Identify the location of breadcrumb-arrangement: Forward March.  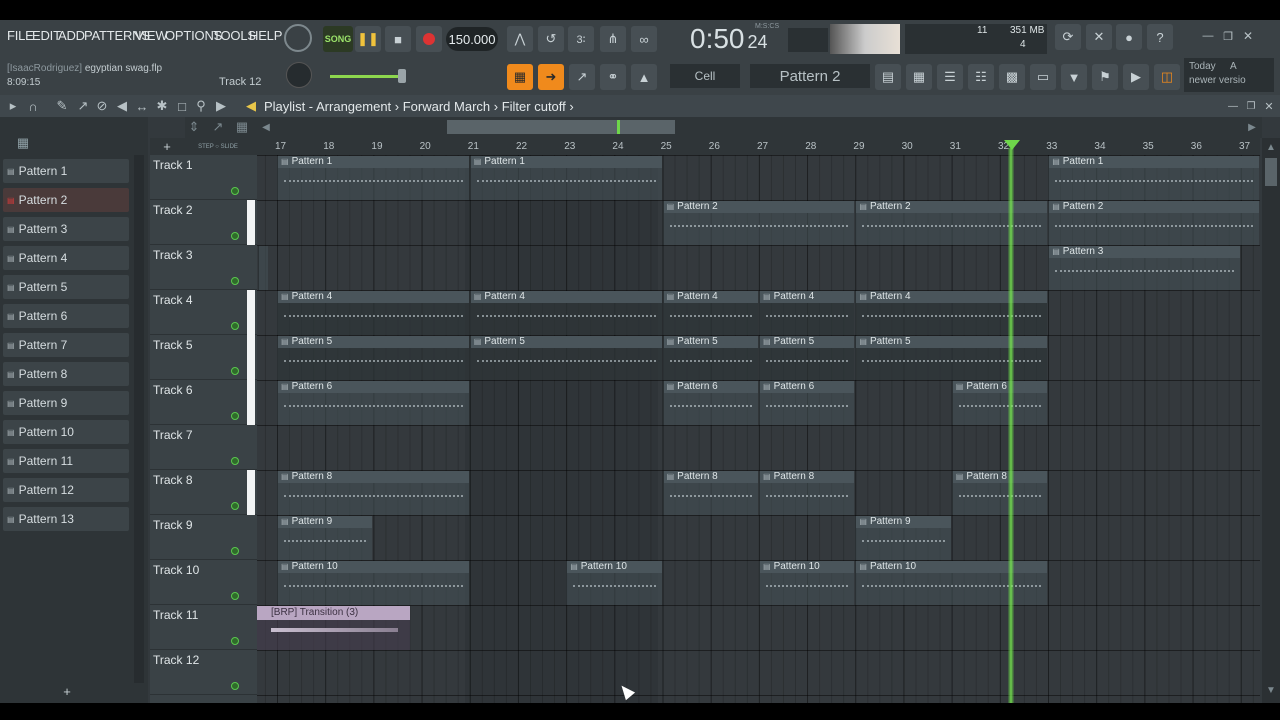
(446, 106).